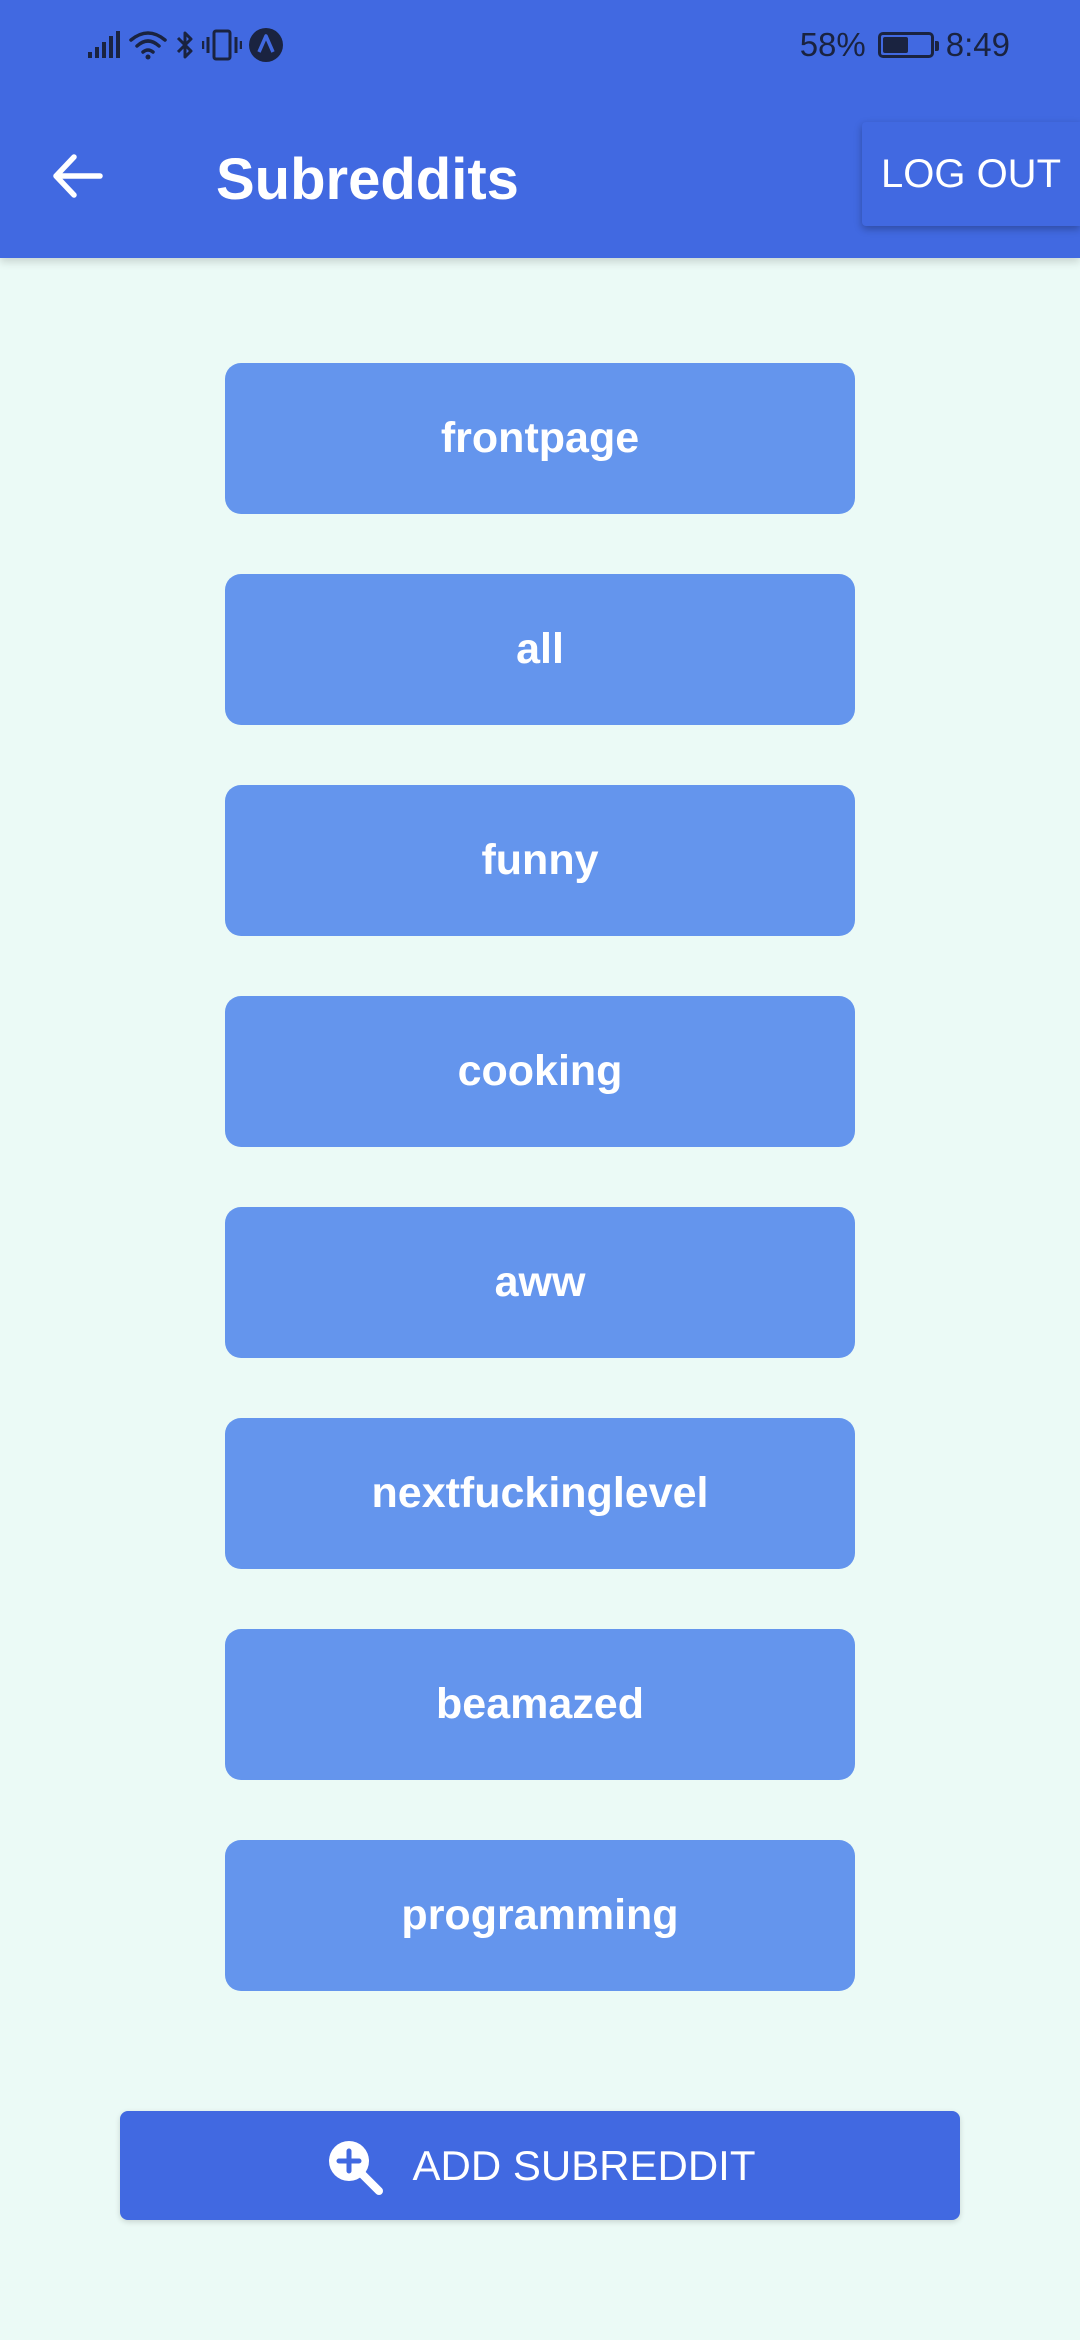  What do you see at coordinates (977, 44) in the screenshot?
I see `clock: 8:49` at bounding box center [977, 44].